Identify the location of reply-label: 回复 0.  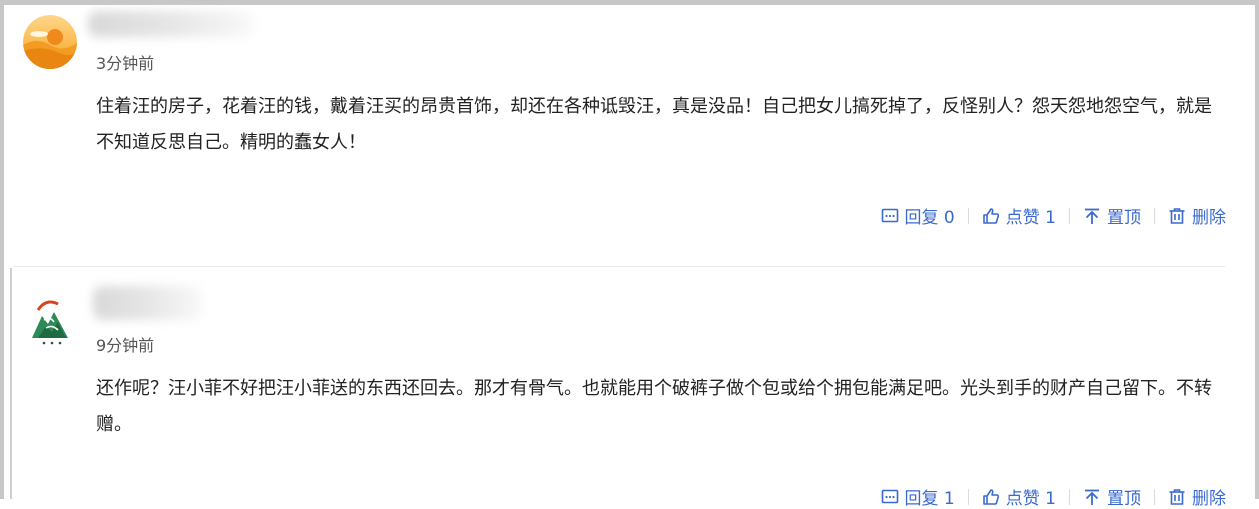
(929, 218).